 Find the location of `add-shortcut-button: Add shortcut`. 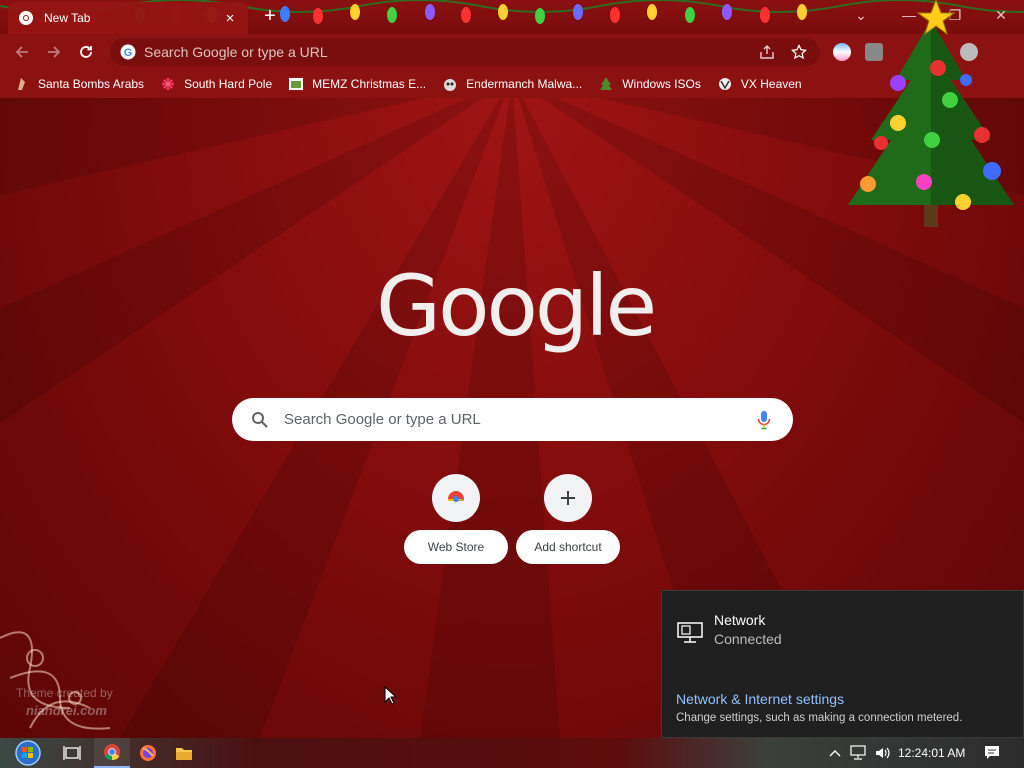

add-shortcut-button: Add shortcut is located at coordinates (568, 520).